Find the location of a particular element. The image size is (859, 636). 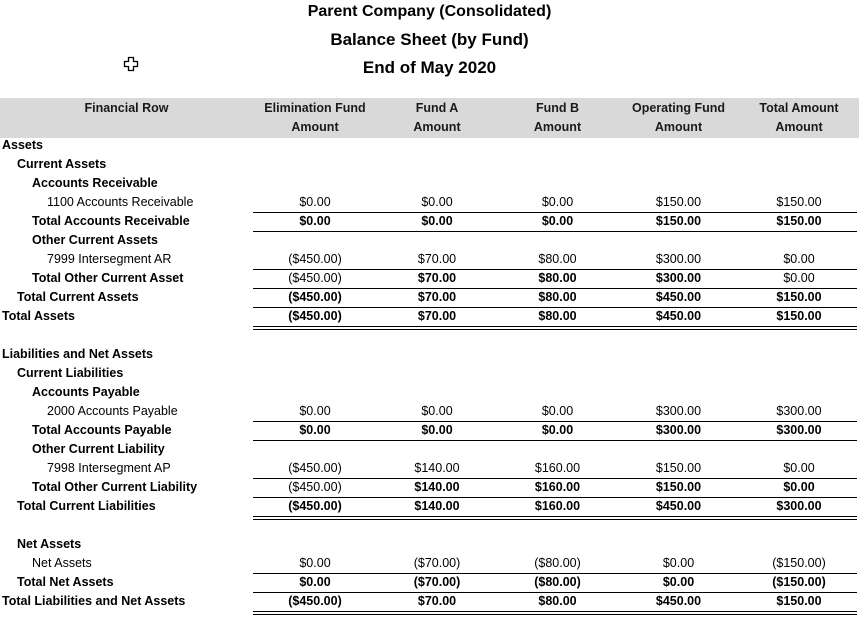

column-header-operating-fund: Operating Fund Amount is located at coordinates (678, 118).